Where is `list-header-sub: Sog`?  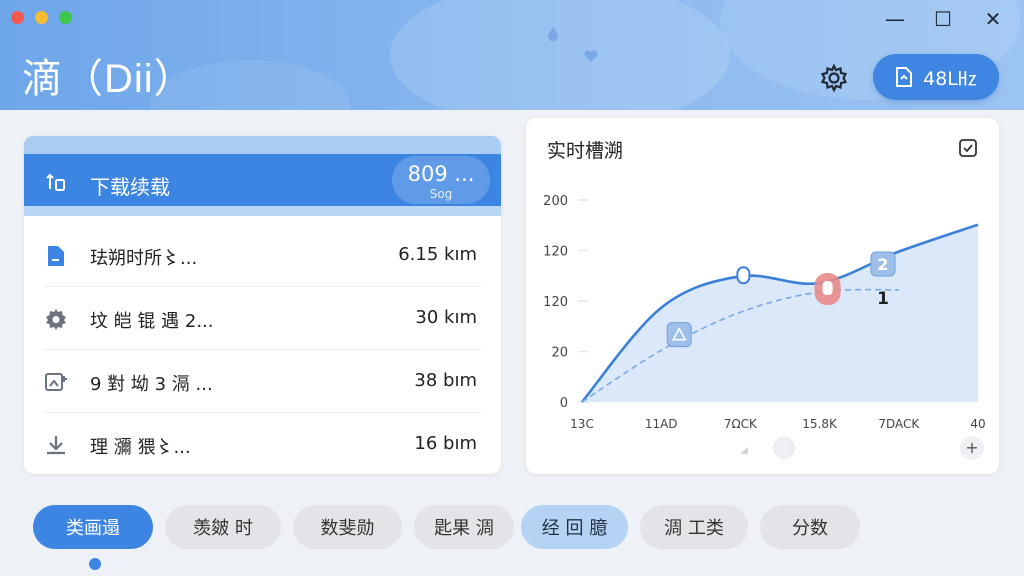
list-header-sub: Sog is located at coordinates (441, 194).